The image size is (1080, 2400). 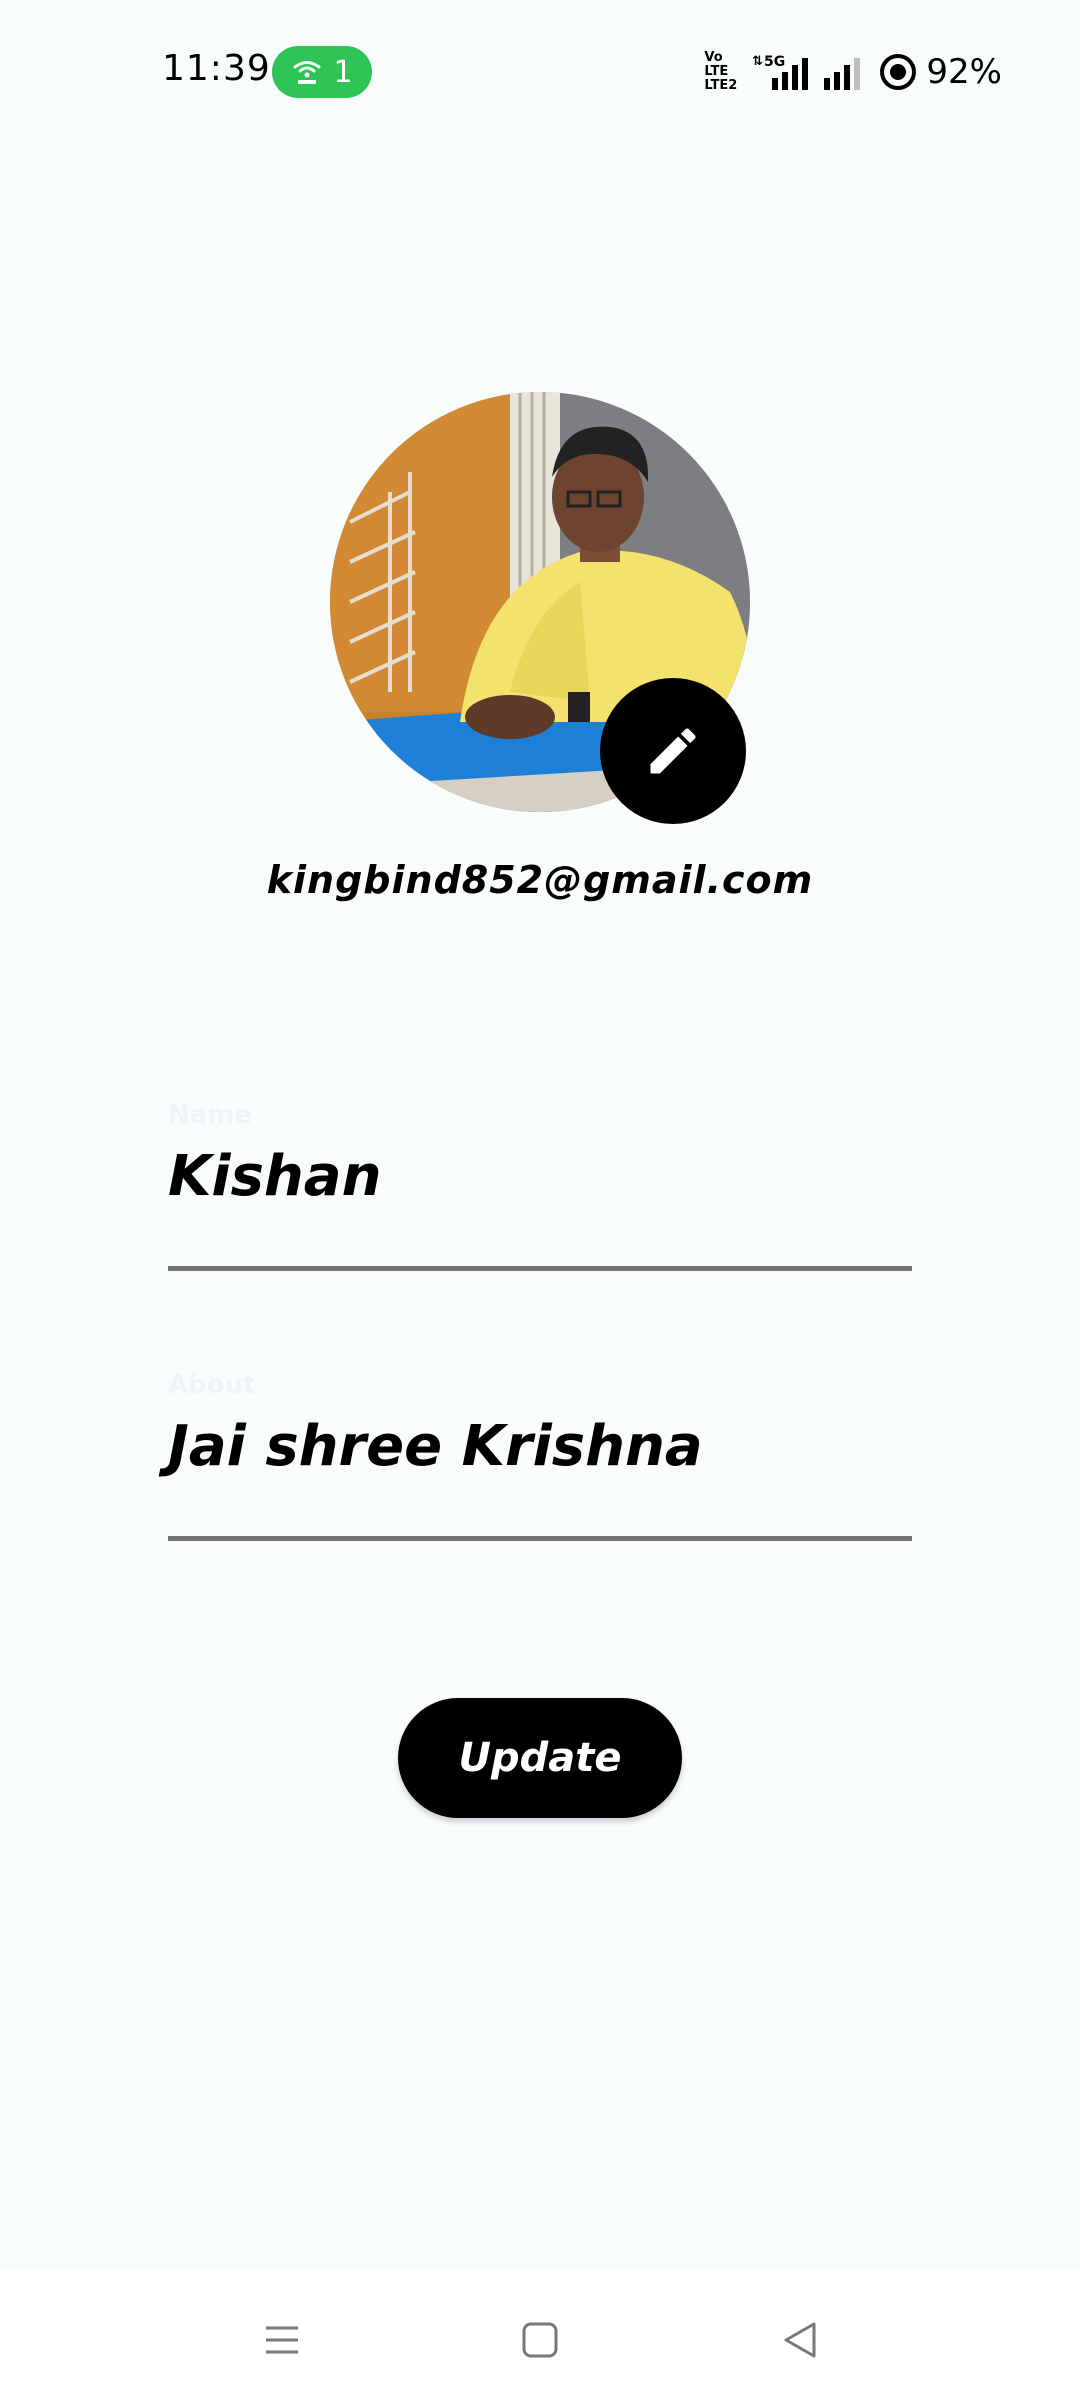 What do you see at coordinates (343, 72) in the screenshot?
I see `hotspot-count: 1` at bounding box center [343, 72].